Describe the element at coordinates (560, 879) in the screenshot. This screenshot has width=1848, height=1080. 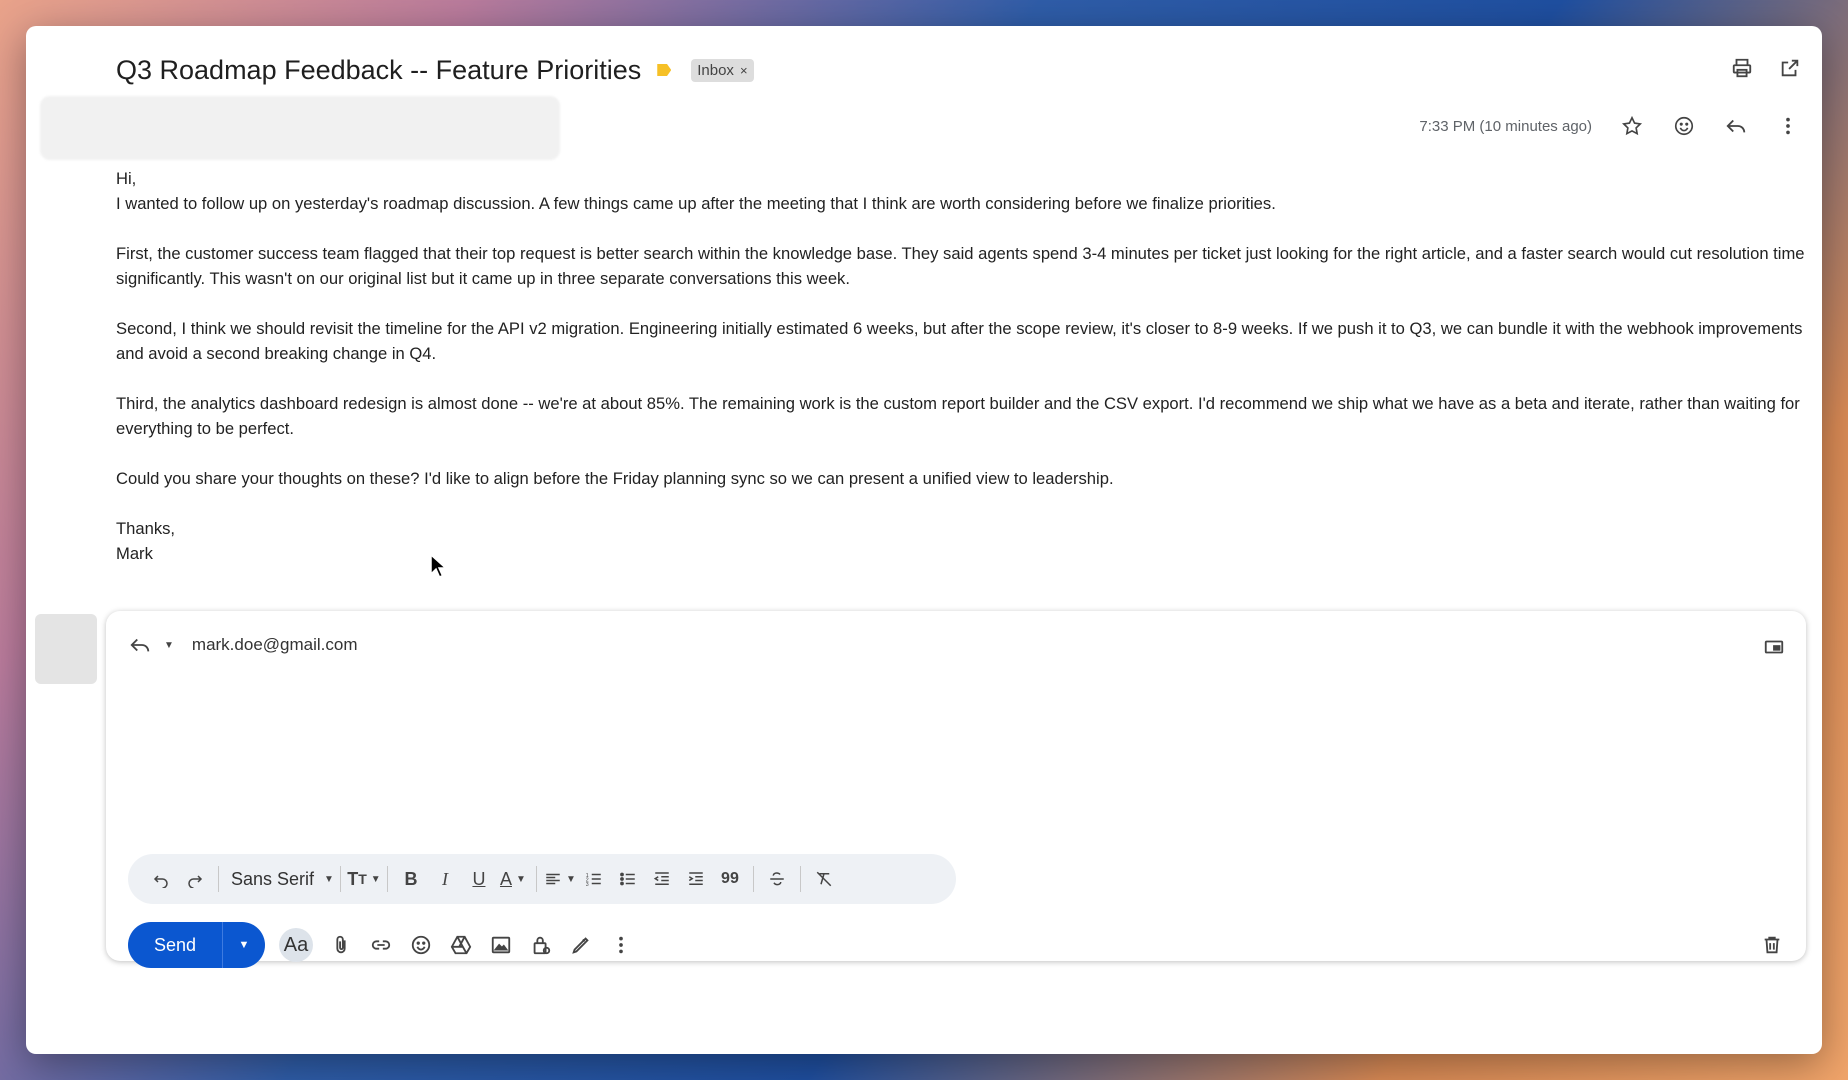
I see `align-icon: ▼` at that location.